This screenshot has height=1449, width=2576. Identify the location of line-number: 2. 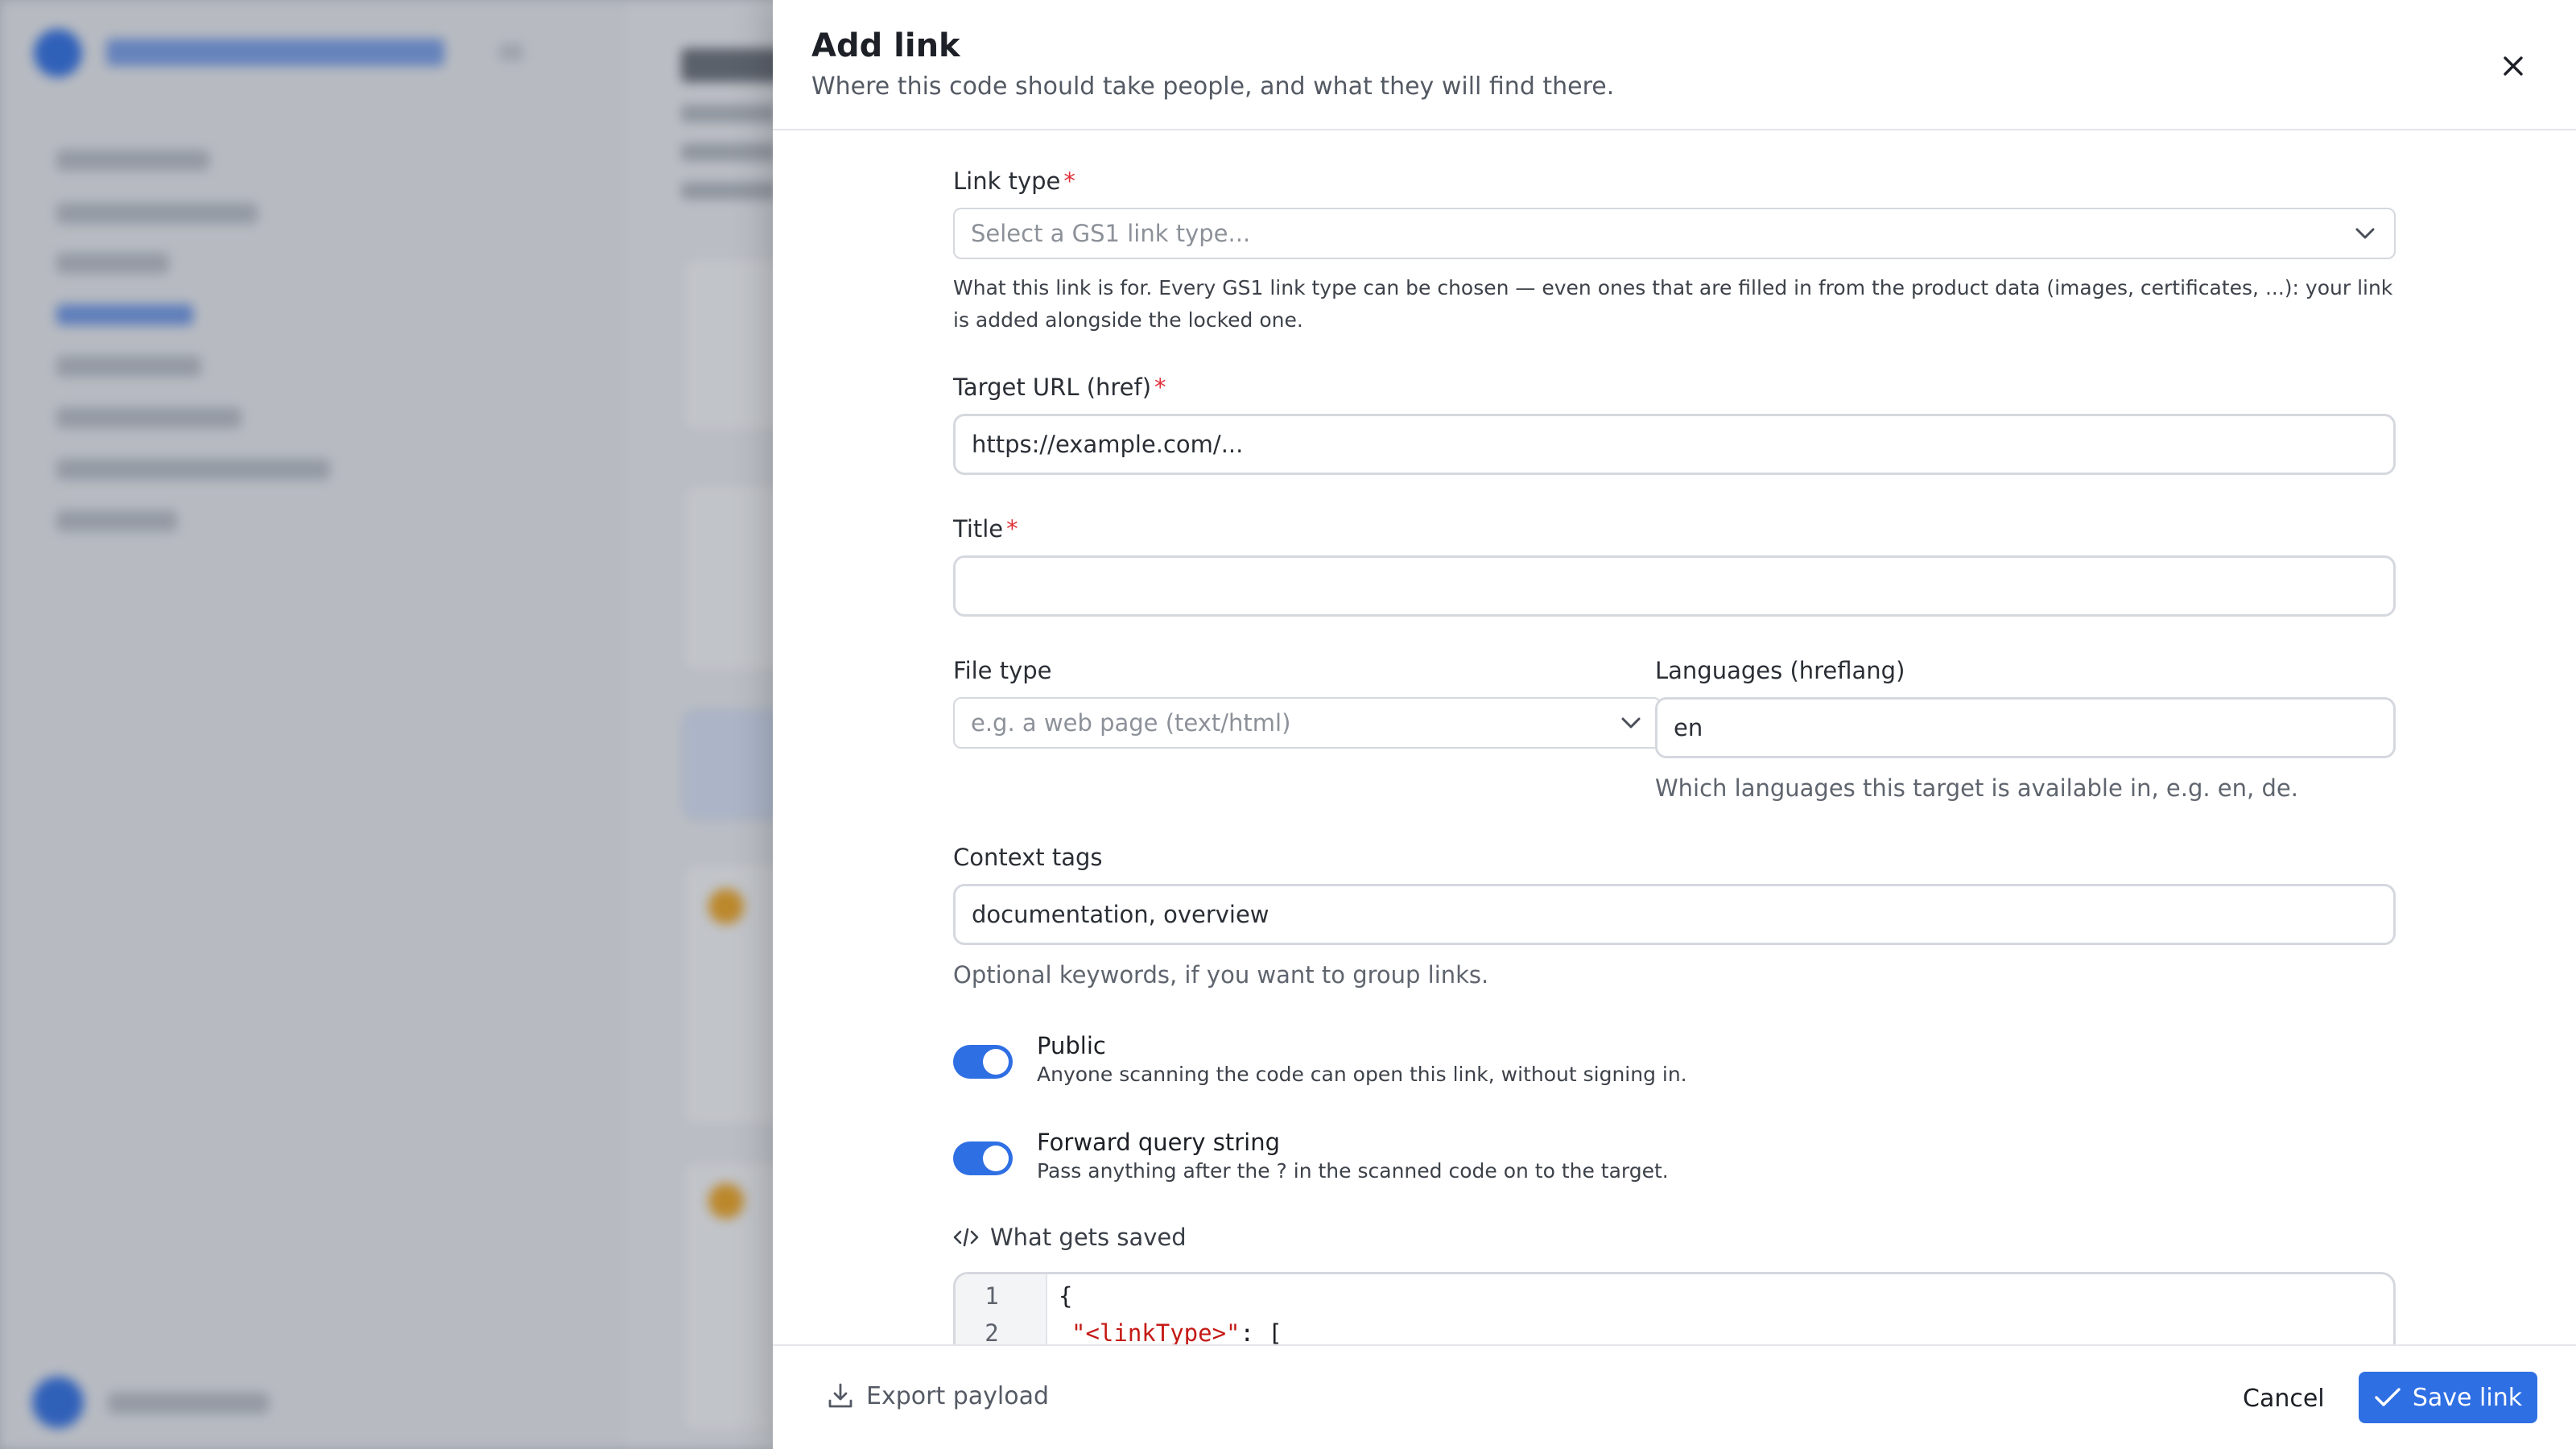
(992, 1331).